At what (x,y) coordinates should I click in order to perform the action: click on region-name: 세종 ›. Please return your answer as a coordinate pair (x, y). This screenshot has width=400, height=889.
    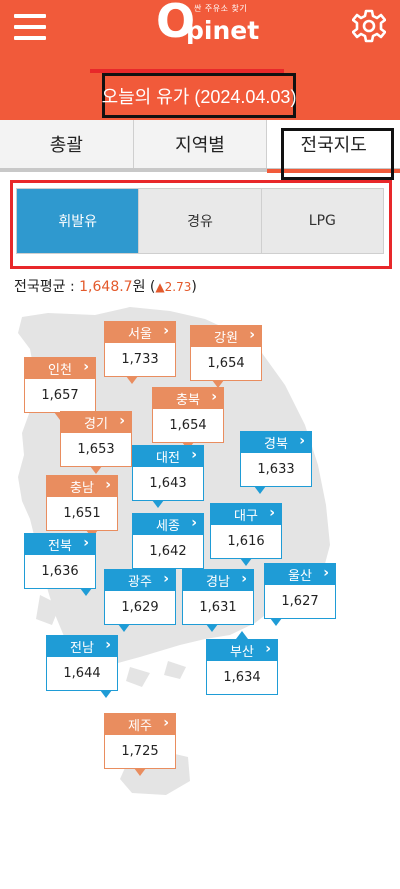
    Looking at the image, I should click on (168, 524).